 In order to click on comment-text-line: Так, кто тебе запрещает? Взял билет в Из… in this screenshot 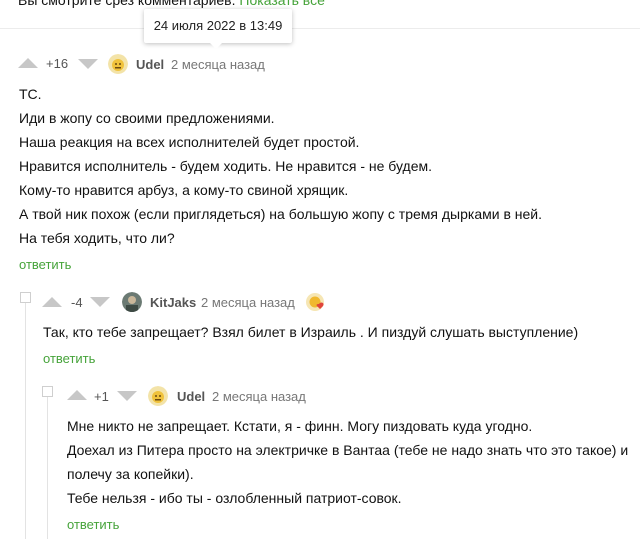, I will do `click(311, 332)`.